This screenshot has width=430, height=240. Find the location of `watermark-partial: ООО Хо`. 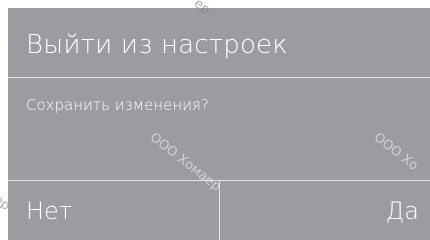

watermark-partial: ООО Хо is located at coordinates (395, 152).